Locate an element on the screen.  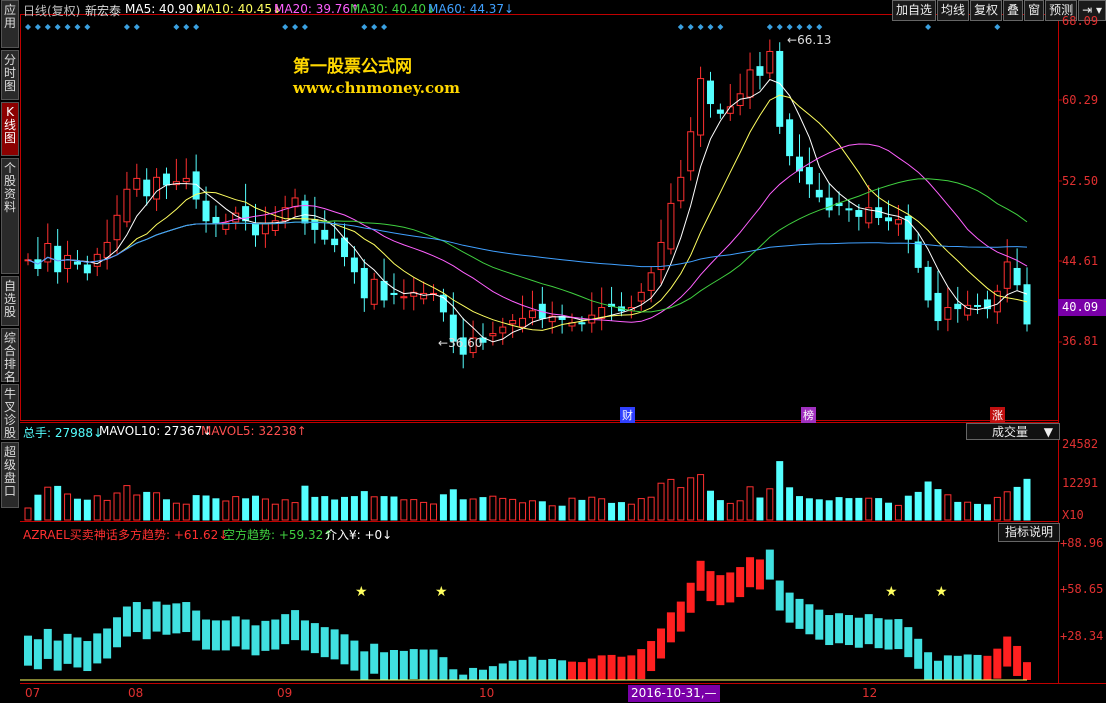
sidebar-tab-1: 分时图 is located at coordinates (10, 75).